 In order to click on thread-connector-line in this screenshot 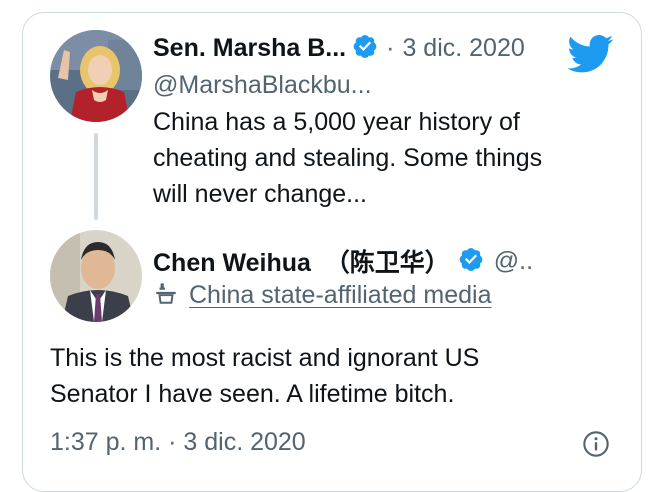, I will do `click(96, 176)`.